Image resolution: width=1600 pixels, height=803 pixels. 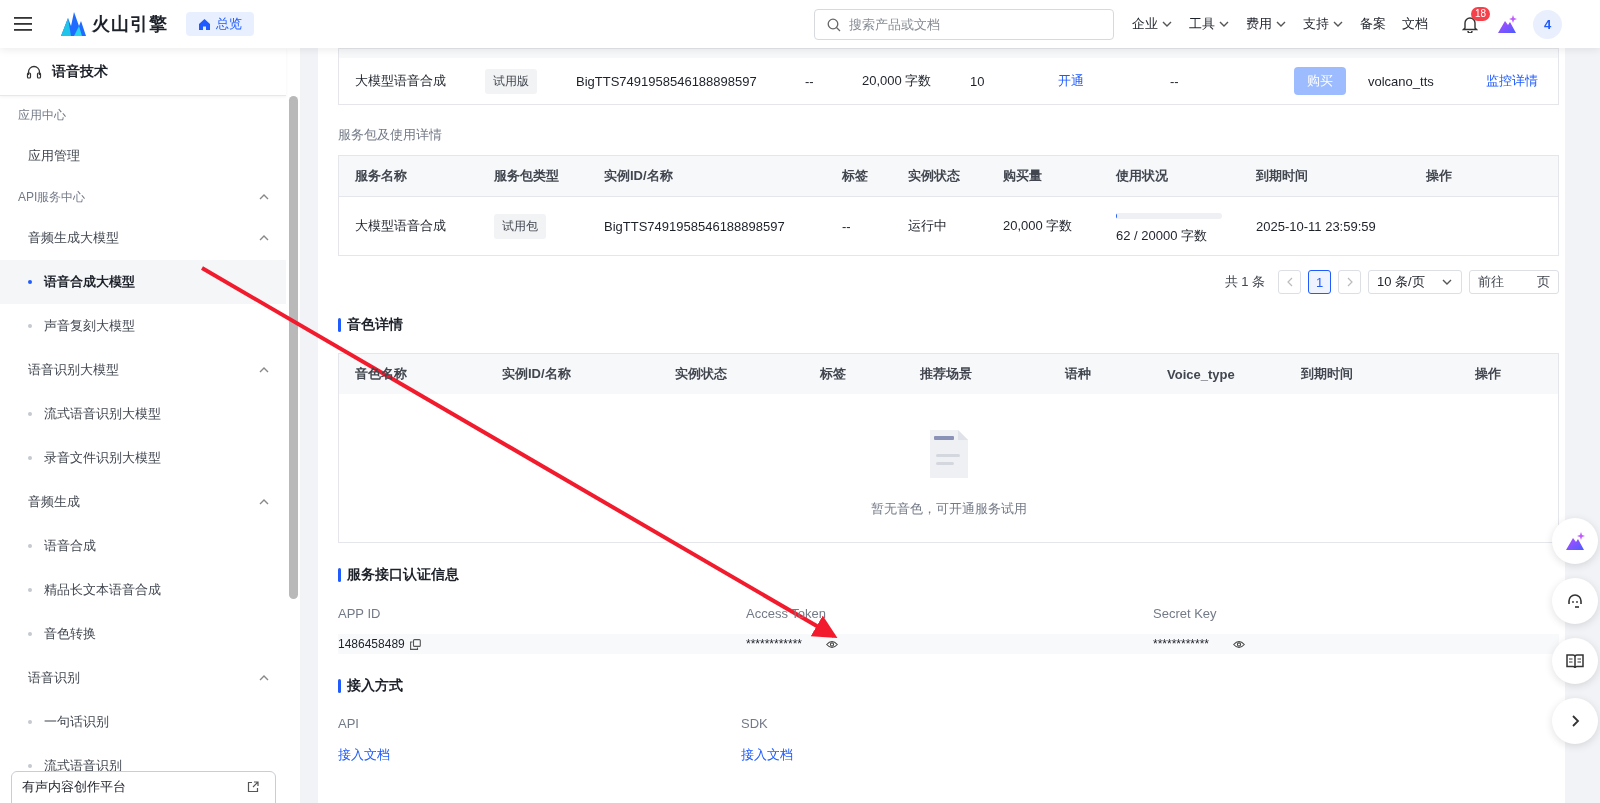 I want to click on table-cell: 运行中, so click(x=927, y=226).